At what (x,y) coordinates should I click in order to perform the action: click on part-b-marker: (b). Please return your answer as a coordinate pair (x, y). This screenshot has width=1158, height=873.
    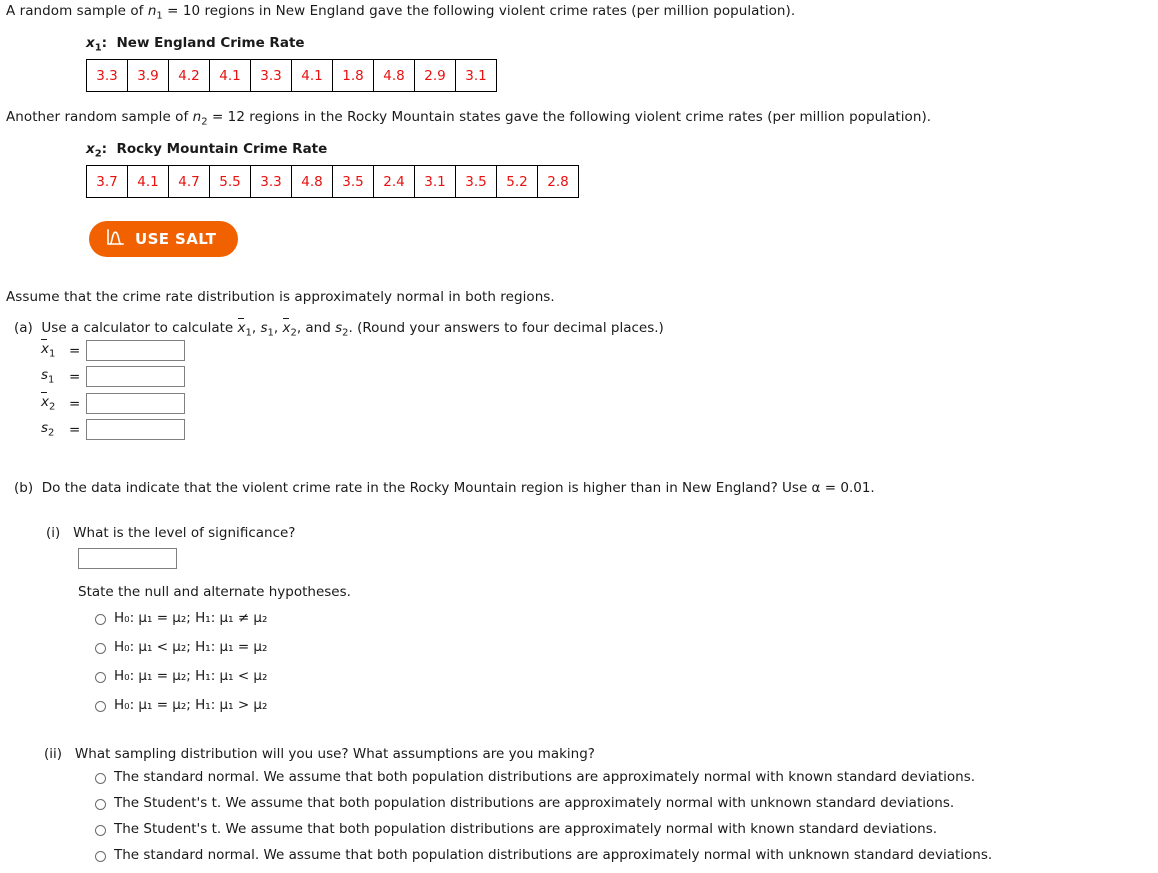
    Looking at the image, I should click on (24, 488).